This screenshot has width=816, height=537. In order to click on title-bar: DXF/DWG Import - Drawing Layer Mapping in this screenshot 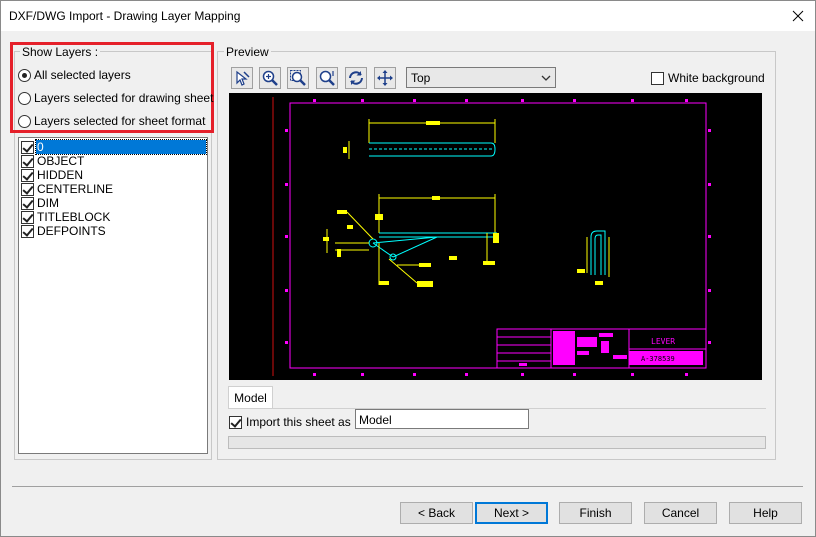, I will do `click(408, 16)`.